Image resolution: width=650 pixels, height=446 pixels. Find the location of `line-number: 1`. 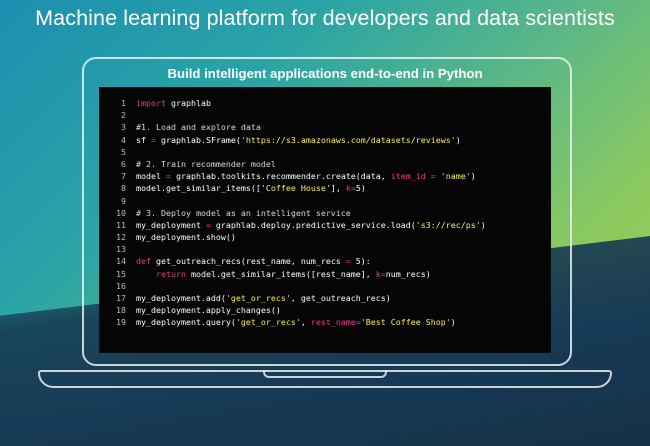

line-number: 1 is located at coordinates (123, 103).